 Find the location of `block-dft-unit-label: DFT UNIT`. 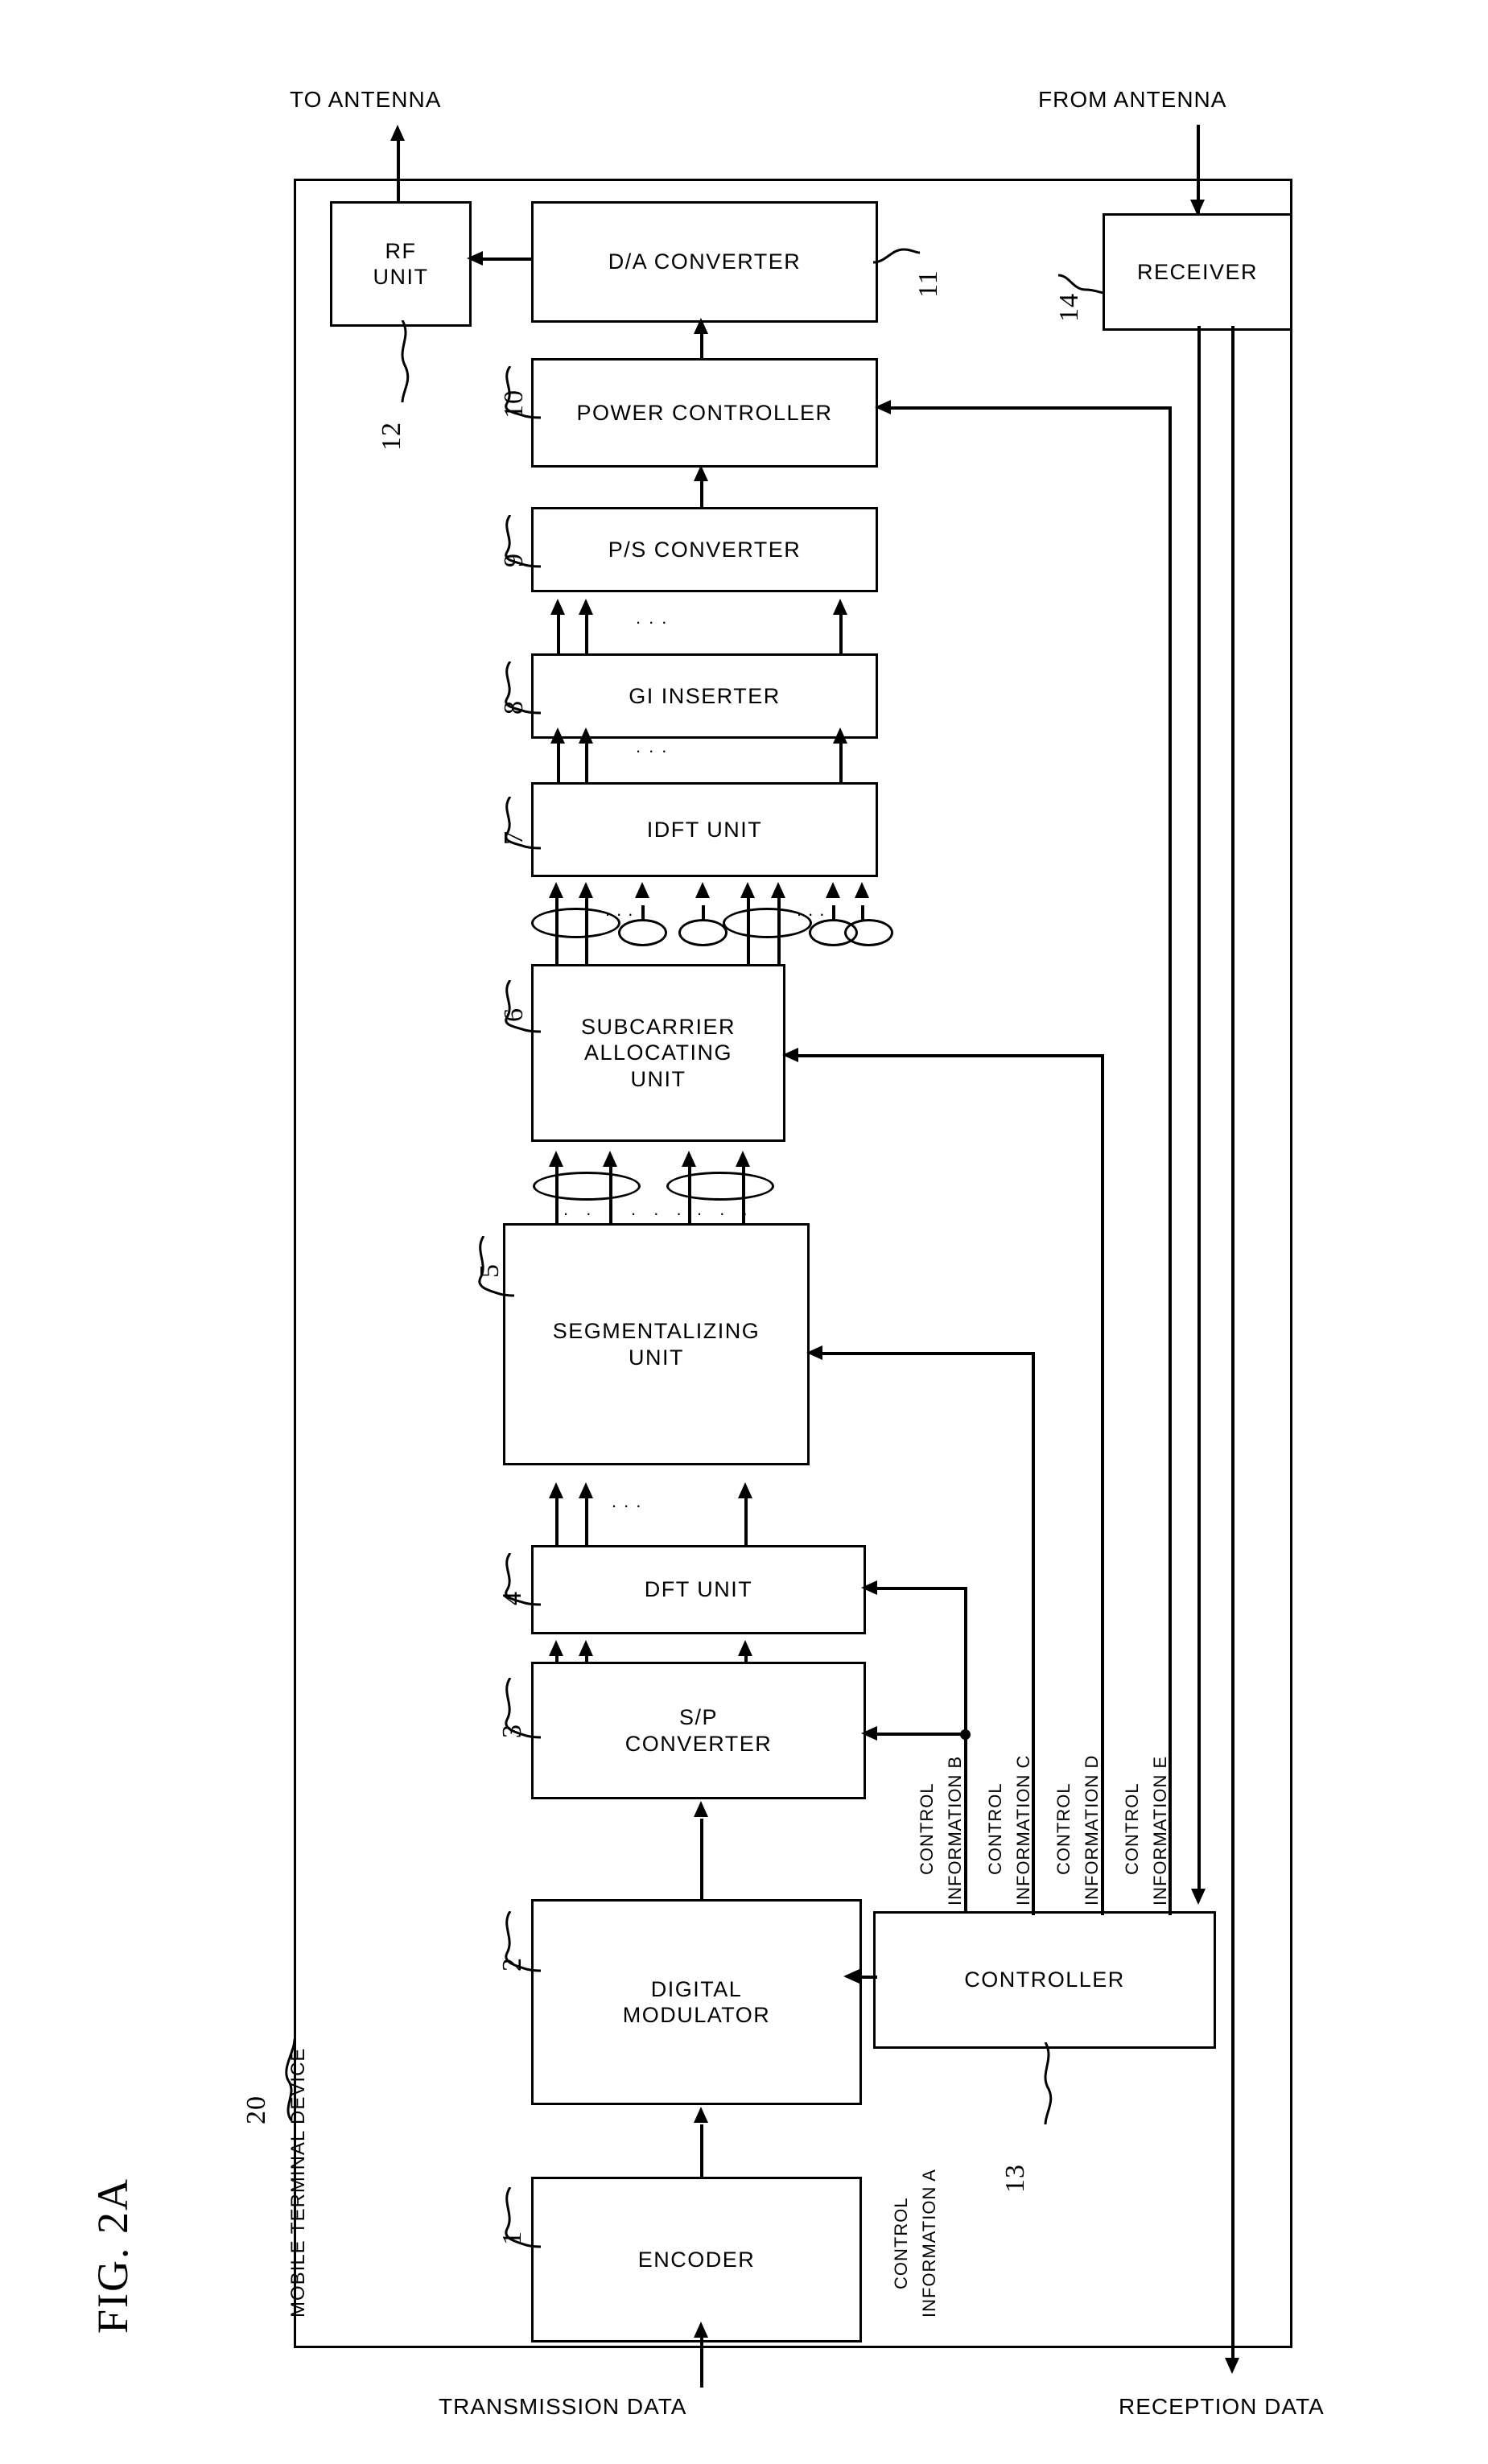

block-dft-unit-label: DFT UNIT is located at coordinates (698, 1589).